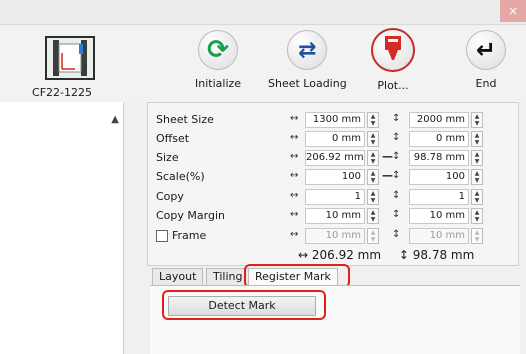 The image size is (526, 354). What do you see at coordinates (486, 50) in the screenshot?
I see `return-arrow-icon: ↵` at bounding box center [486, 50].